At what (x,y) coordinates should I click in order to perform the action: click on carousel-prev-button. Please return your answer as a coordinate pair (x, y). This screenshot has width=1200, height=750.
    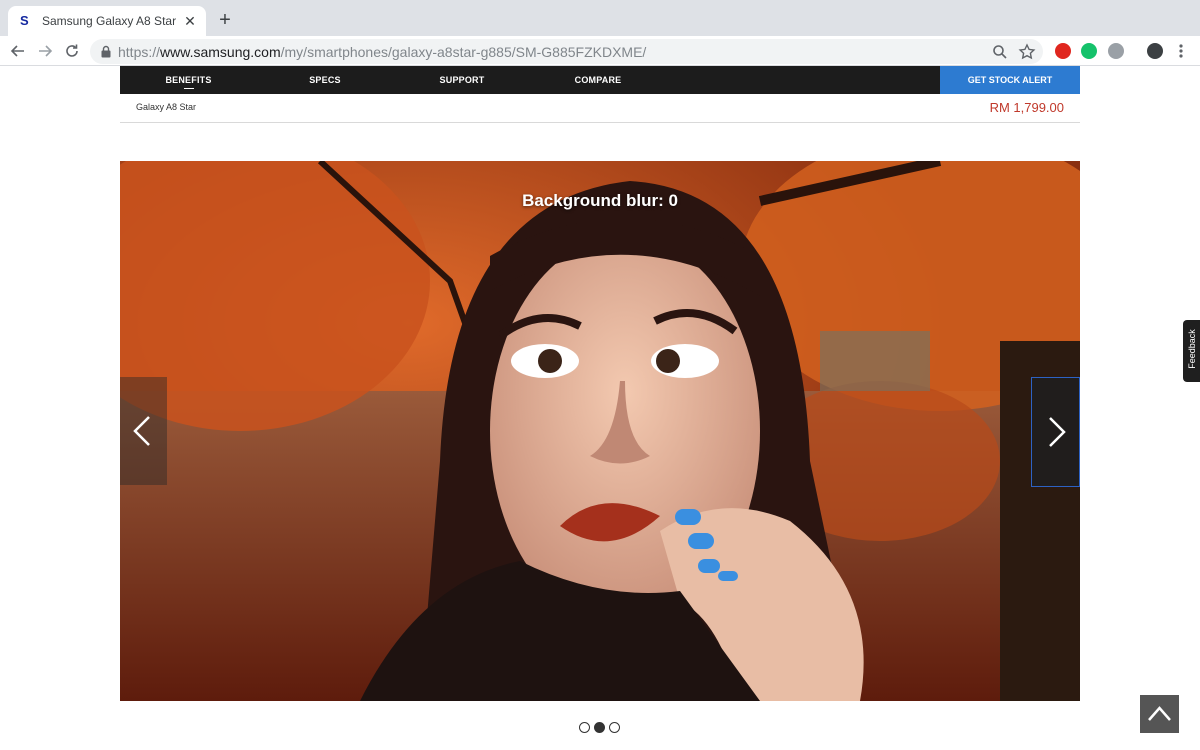
    Looking at the image, I should click on (143, 431).